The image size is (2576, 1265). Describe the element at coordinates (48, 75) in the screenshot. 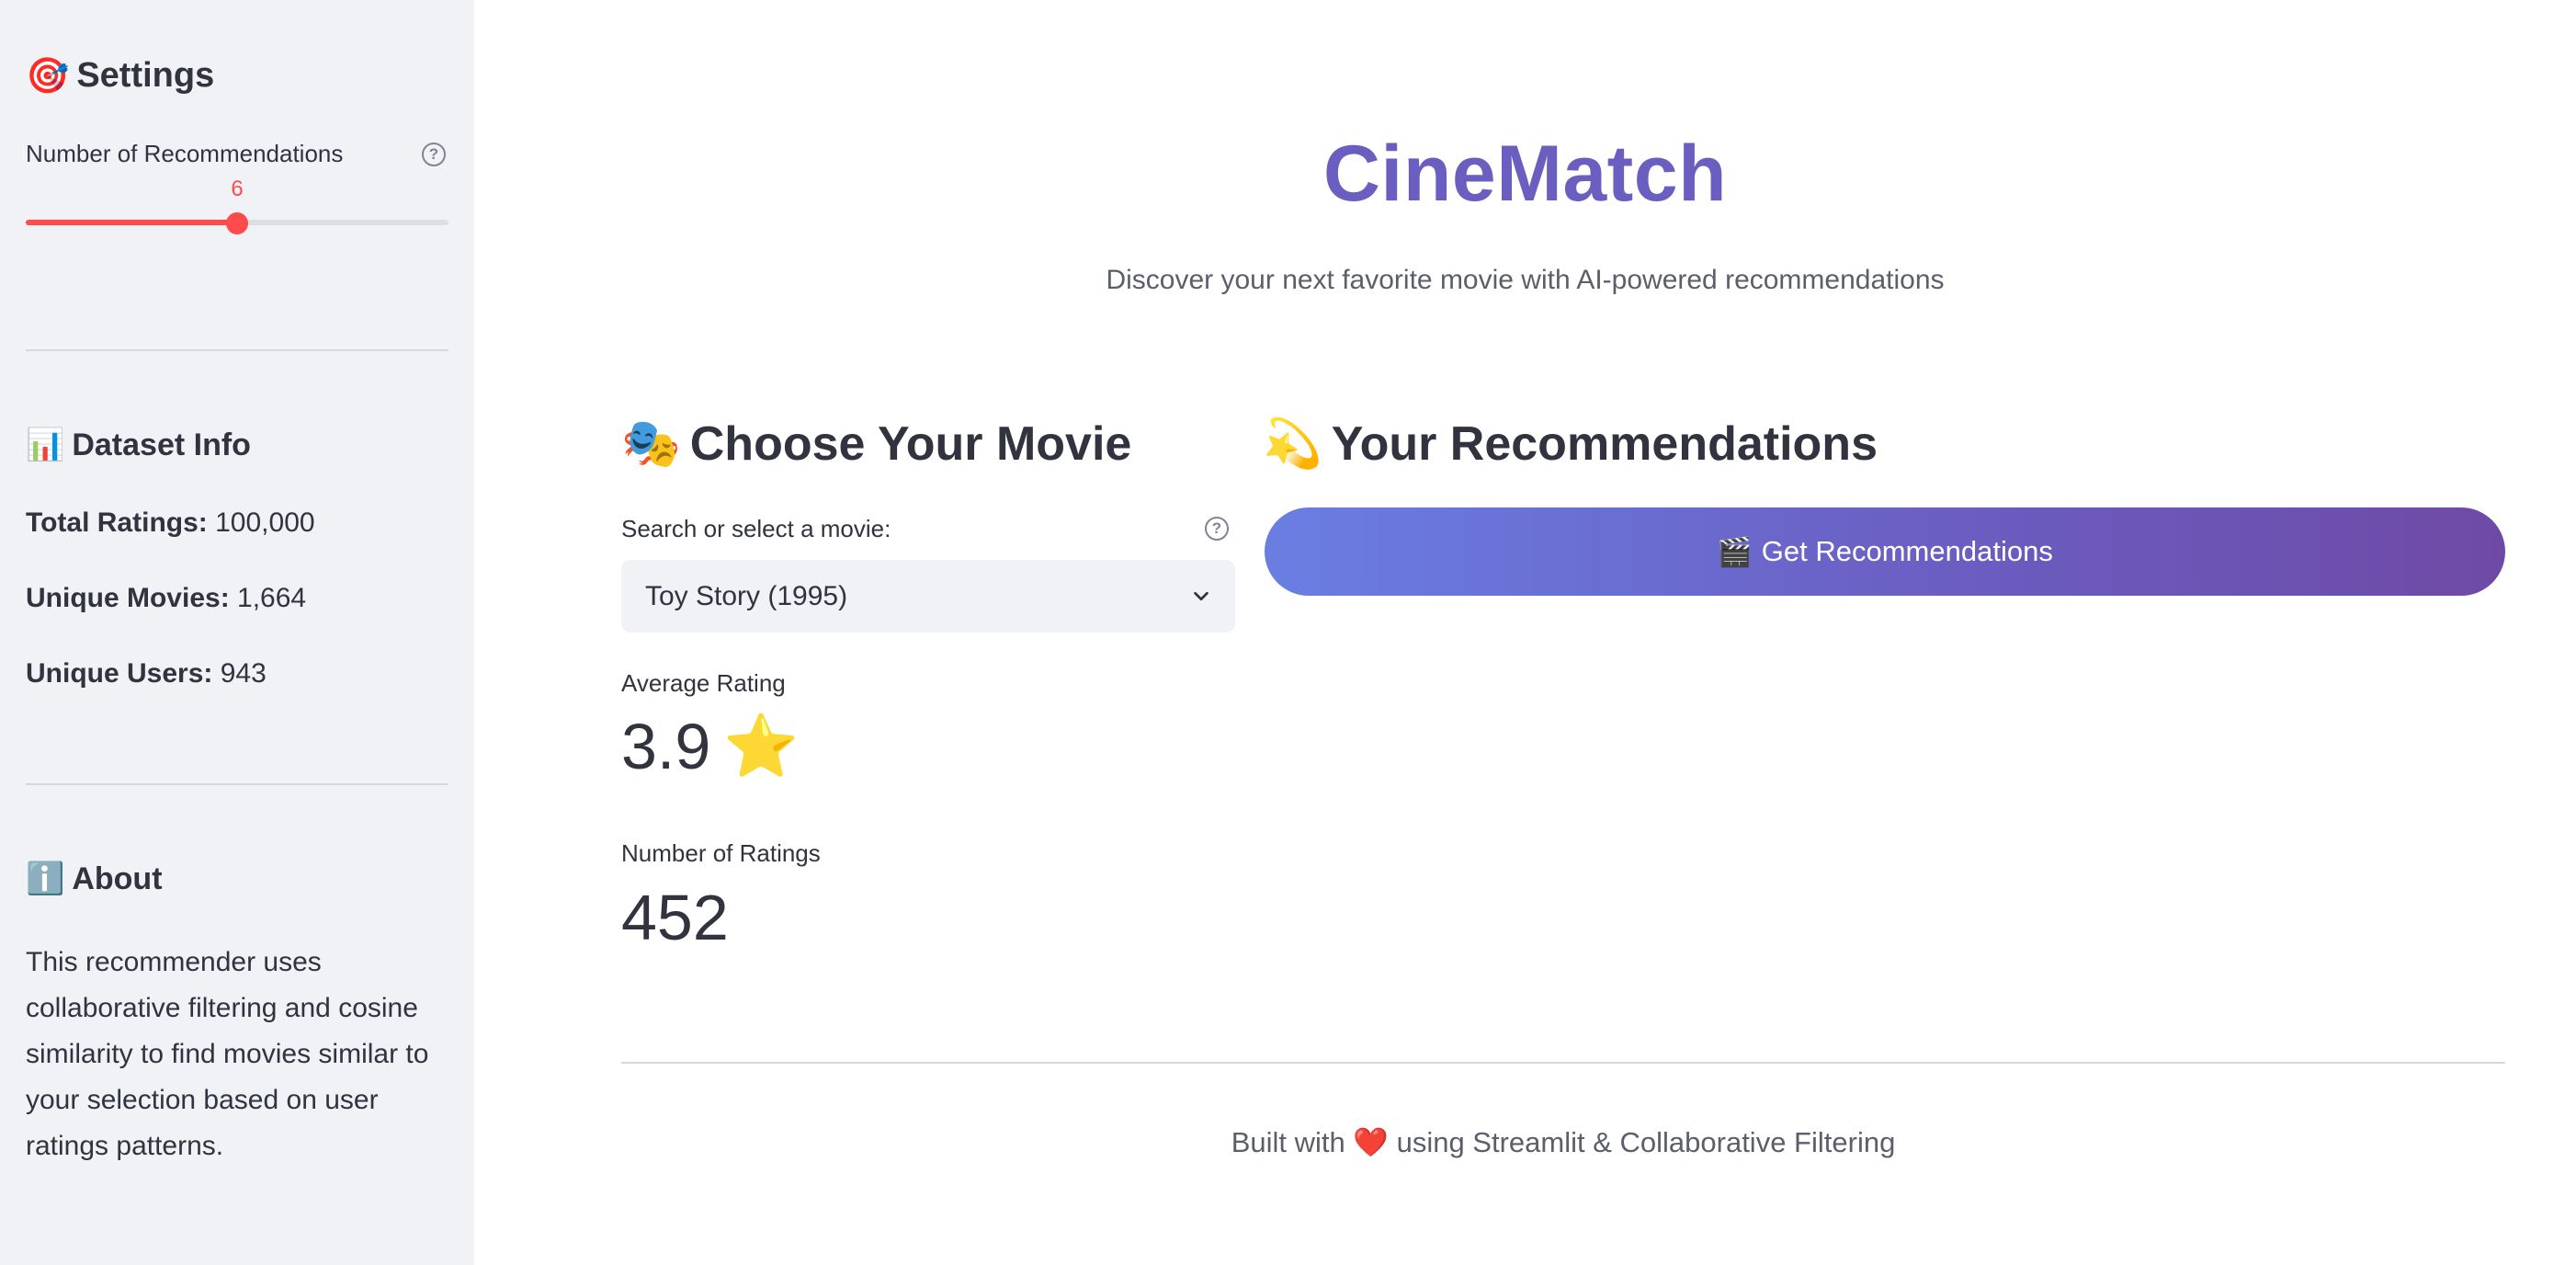

I see `dart-target-icon: 🎯` at that location.